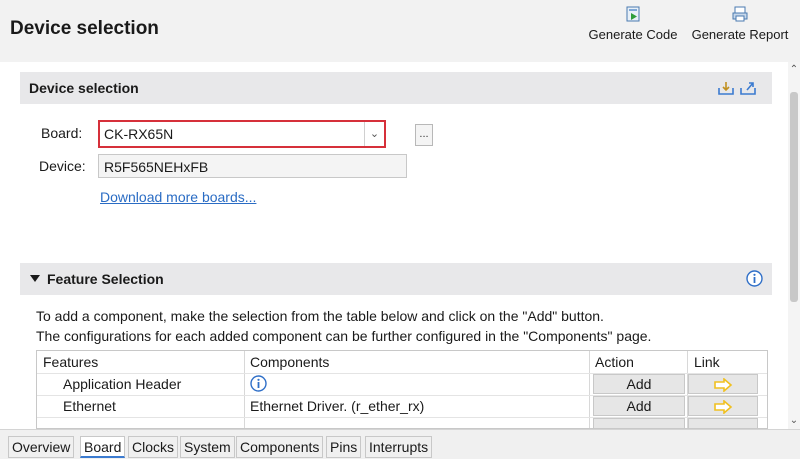 This screenshot has height=459, width=800. What do you see at coordinates (794, 421) in the screenshot?
I see `scroll-down-icon: ⌄` at bounding box center [794, 421].